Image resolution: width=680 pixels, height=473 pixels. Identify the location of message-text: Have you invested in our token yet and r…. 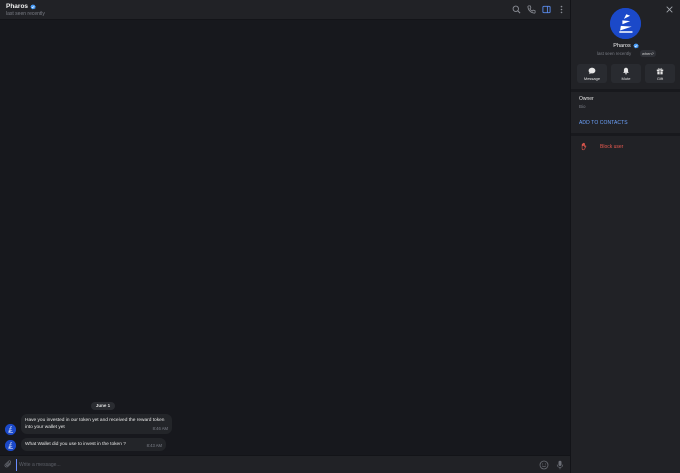
(95, 424).